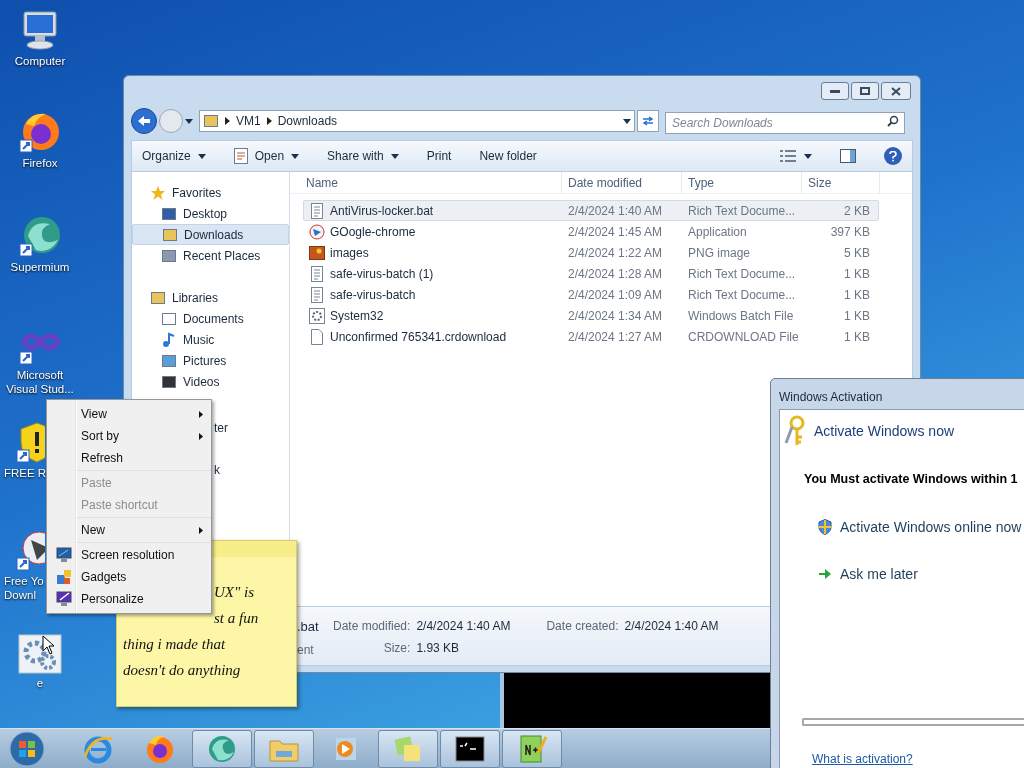 The height and width of the screenshot is (768, 1024). I want to click on nav-item: Desktop, so click(210, 213).